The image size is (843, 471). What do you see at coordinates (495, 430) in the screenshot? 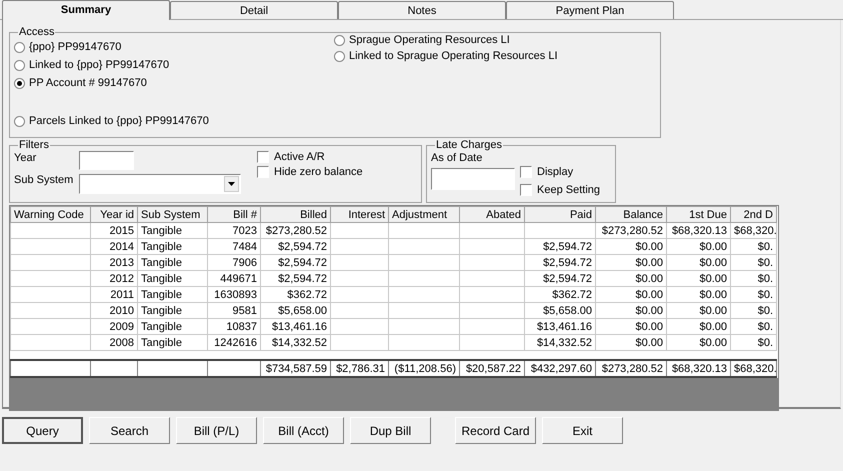
I see `action-button: Record Card` at bounding box center [495, 430].